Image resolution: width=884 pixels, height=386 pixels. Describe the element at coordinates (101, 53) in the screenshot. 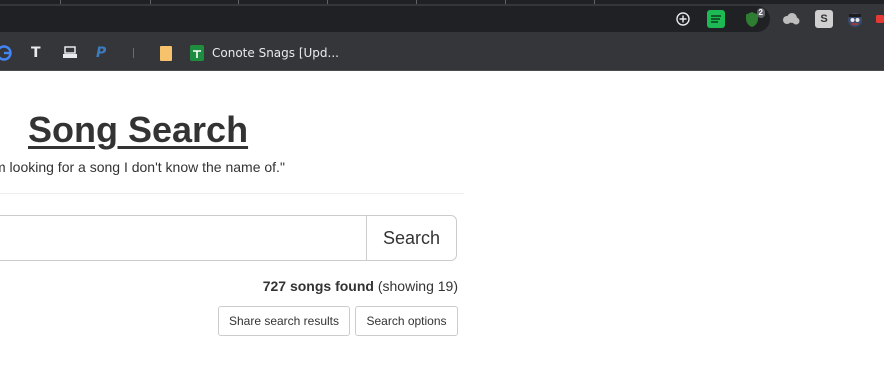

I see `paypal-bookmark-icon: P` at that location.